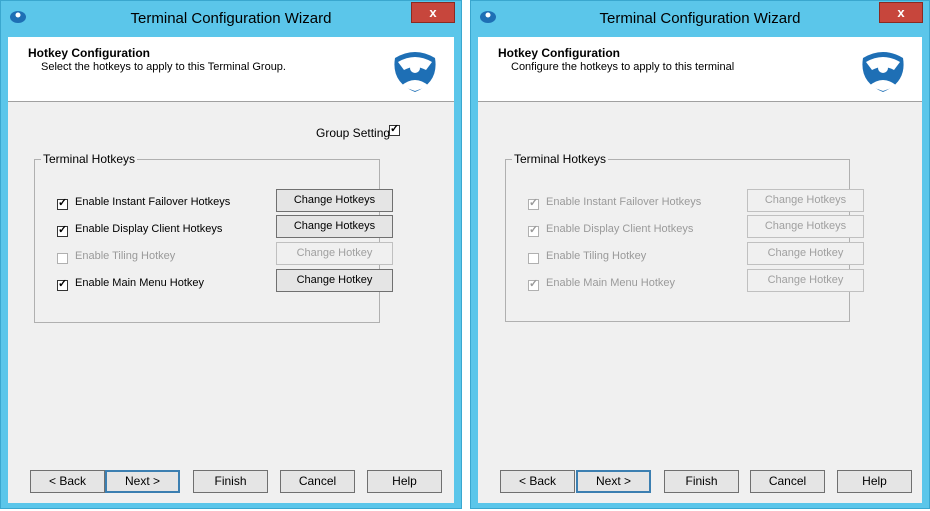 The height and width of the screenshot is (511, 930). I want to click on group-setting-label: Group Setting, so click(353, 133).